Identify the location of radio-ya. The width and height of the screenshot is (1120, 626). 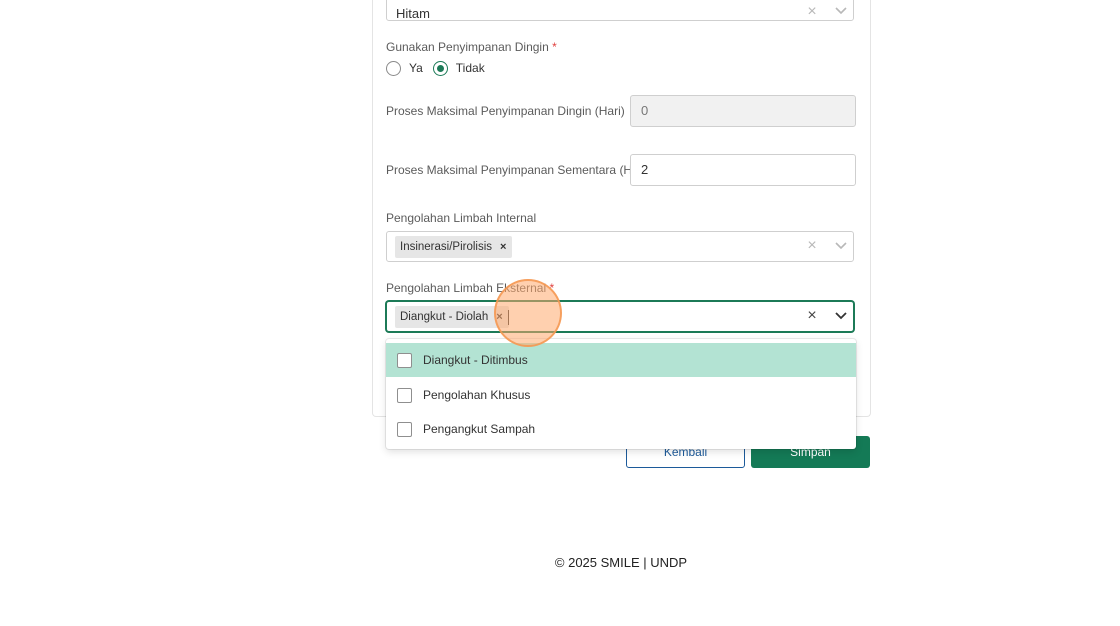
(393, 68).